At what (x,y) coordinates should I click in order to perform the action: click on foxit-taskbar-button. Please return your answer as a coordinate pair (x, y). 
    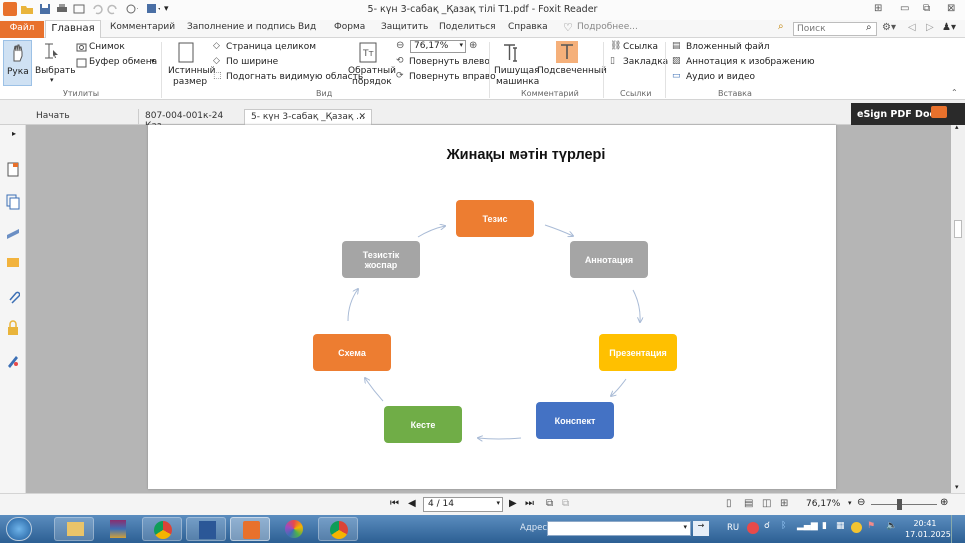
    Looking at the image, I should click on (250, 529).